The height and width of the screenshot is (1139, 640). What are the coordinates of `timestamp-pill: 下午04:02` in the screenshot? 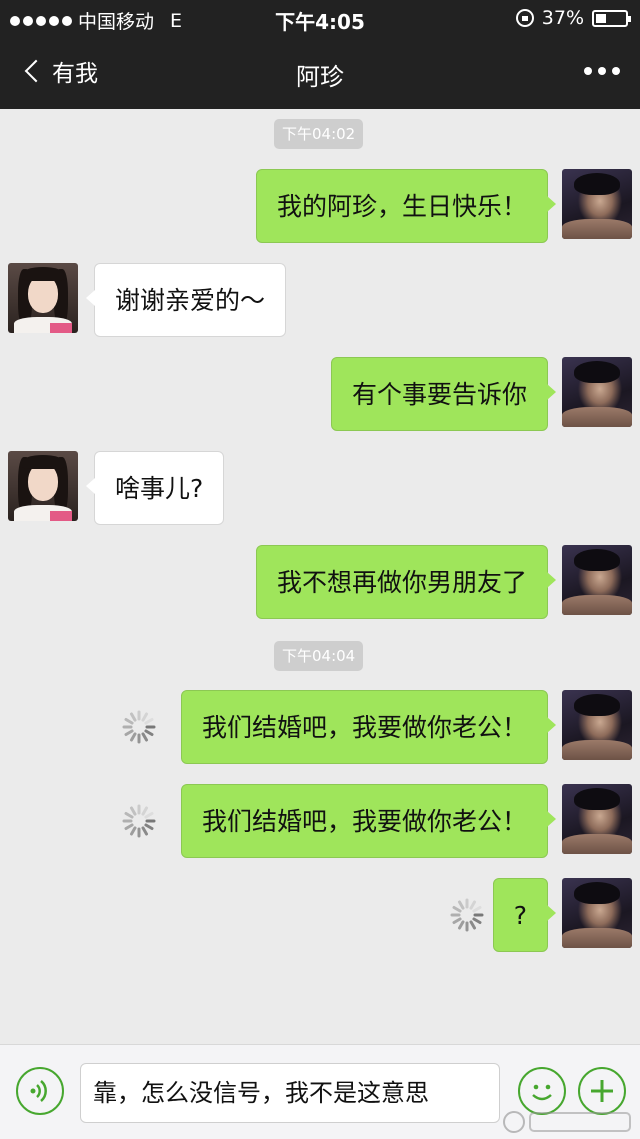 It's located at (319, 134).